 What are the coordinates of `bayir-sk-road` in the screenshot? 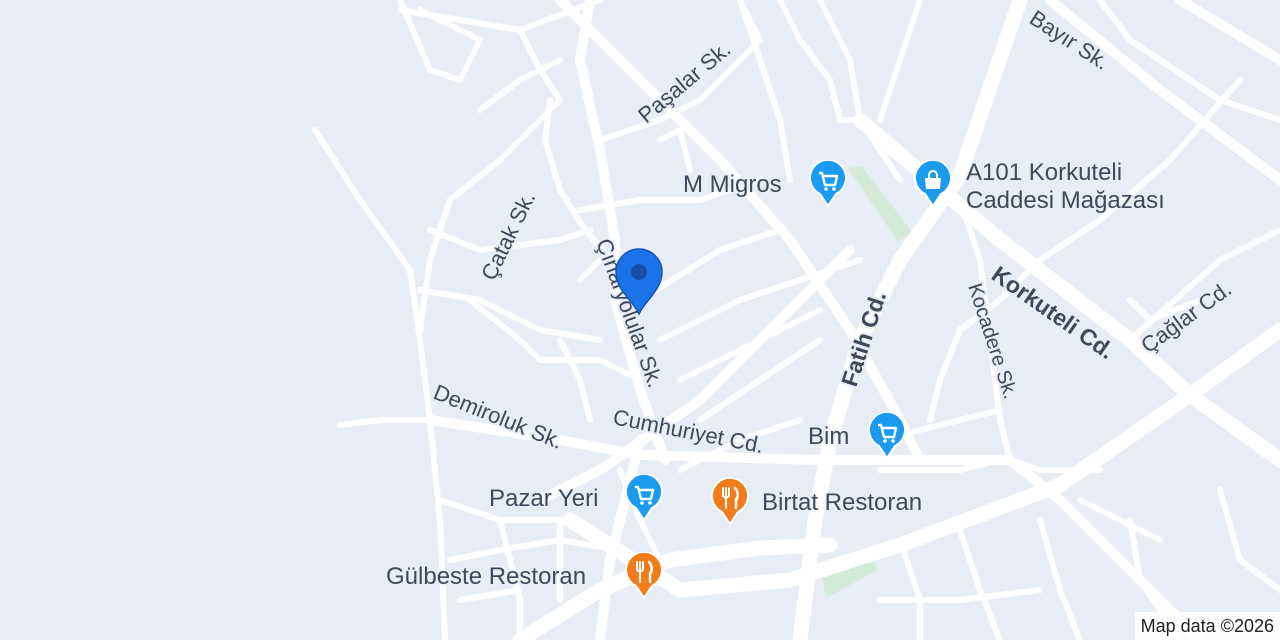 It's located at (1162, 92).